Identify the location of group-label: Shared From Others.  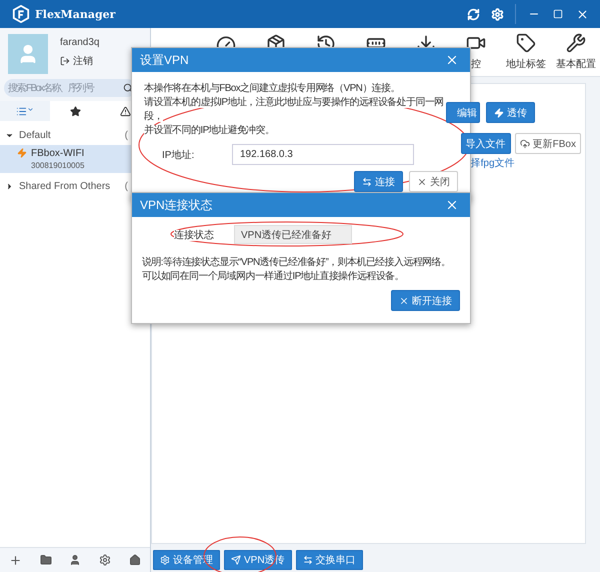
(69, 186).